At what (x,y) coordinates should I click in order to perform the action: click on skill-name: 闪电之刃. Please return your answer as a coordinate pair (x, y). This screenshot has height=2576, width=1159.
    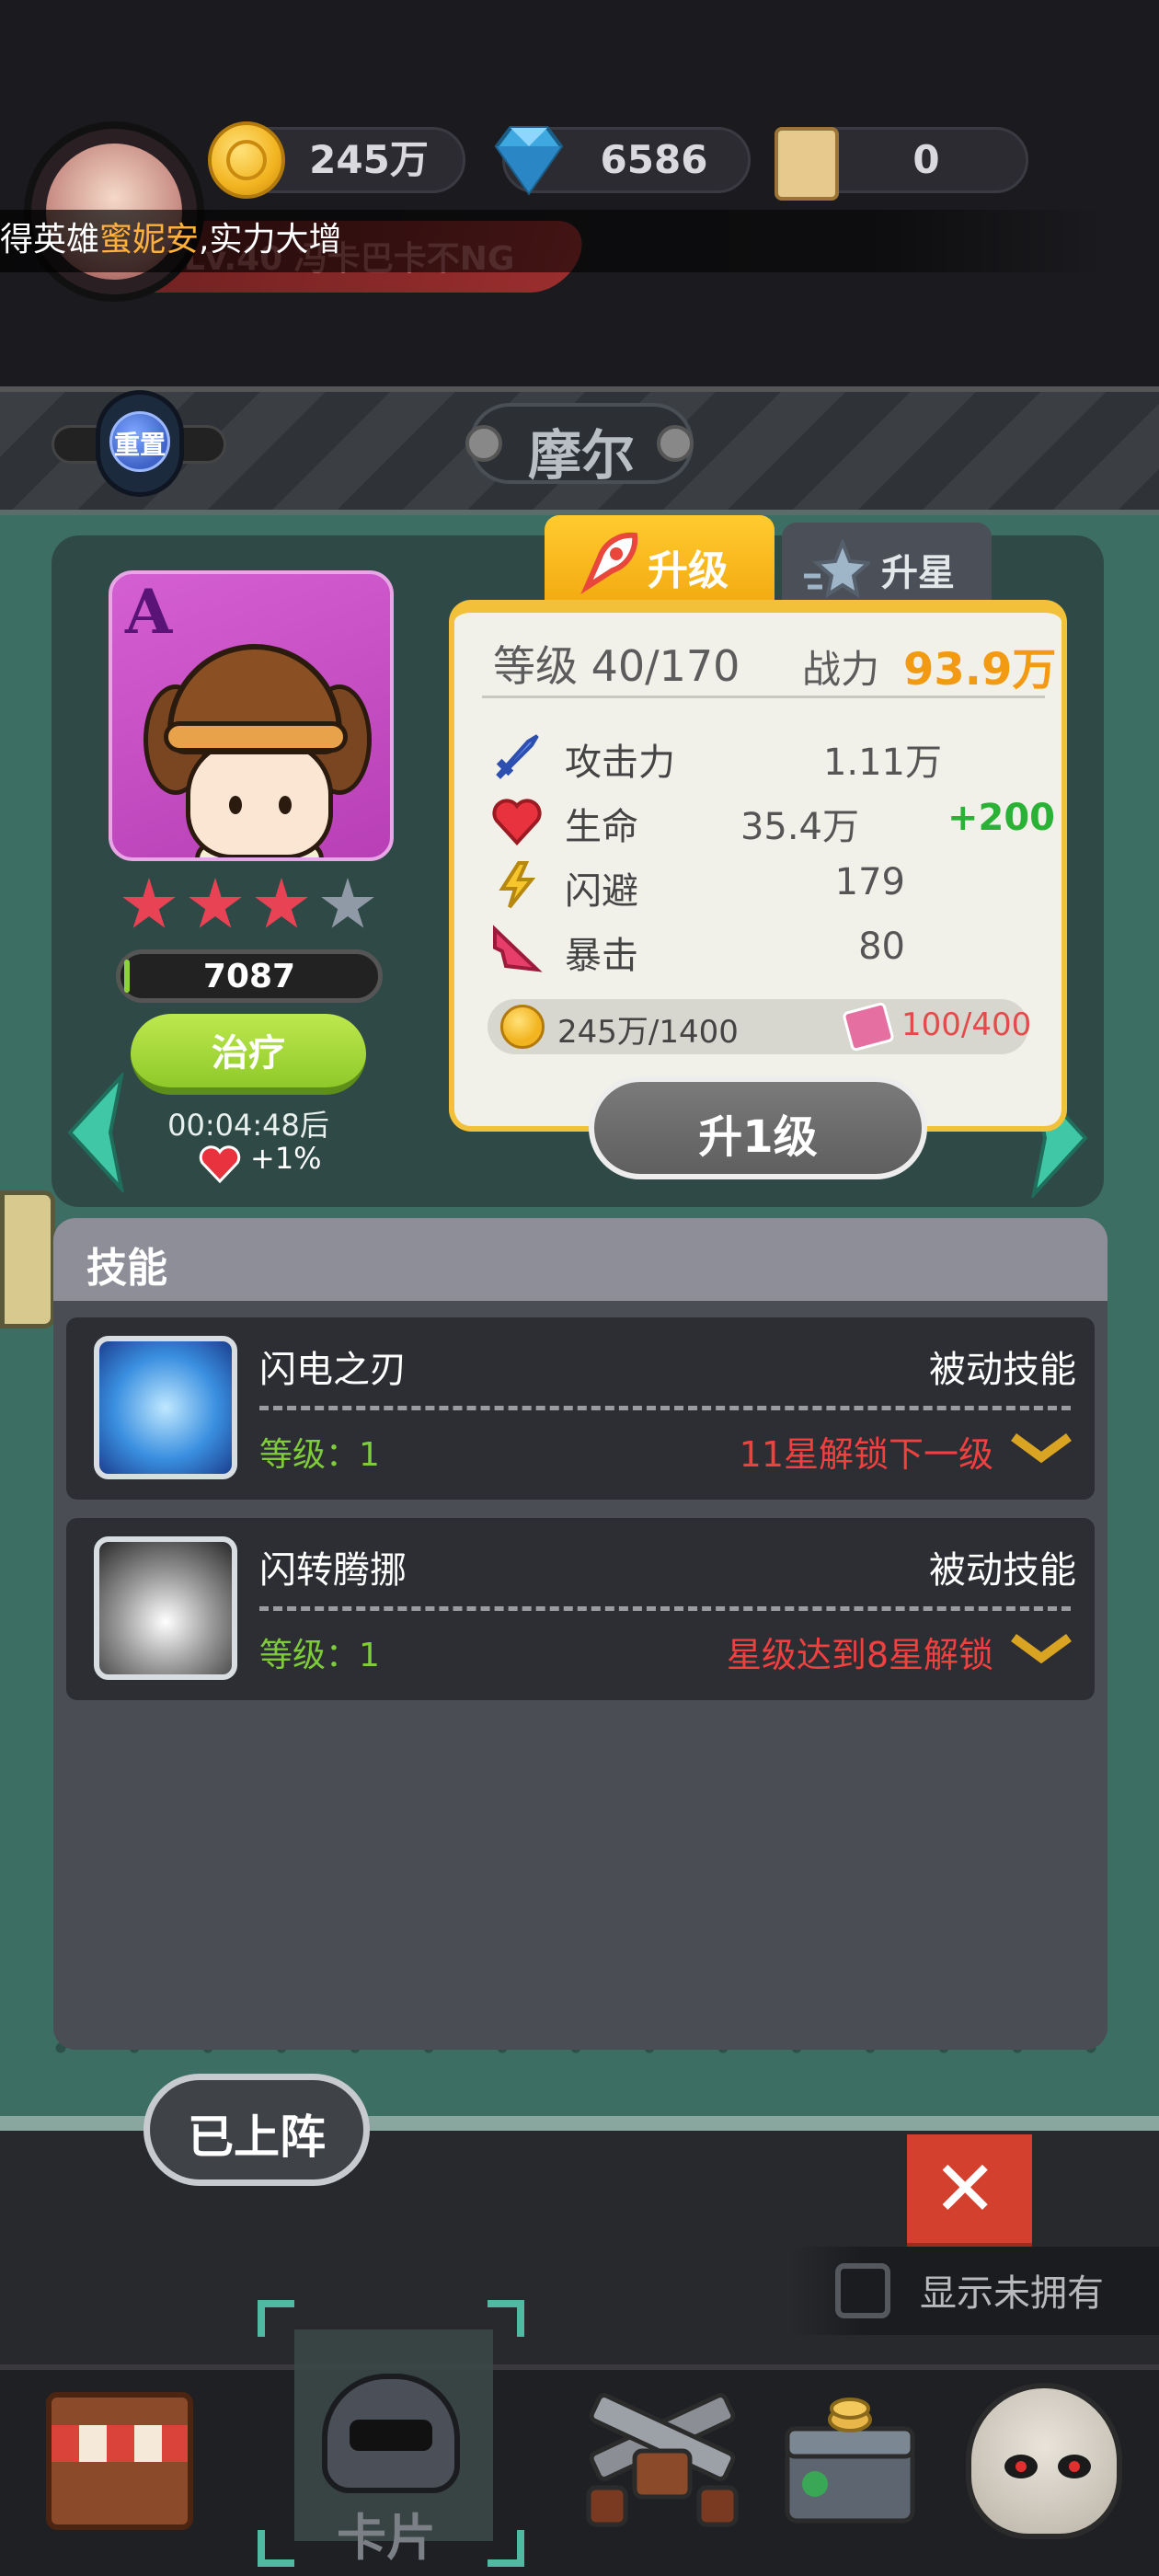
    Looking at the image, I should click on (333, 1370).